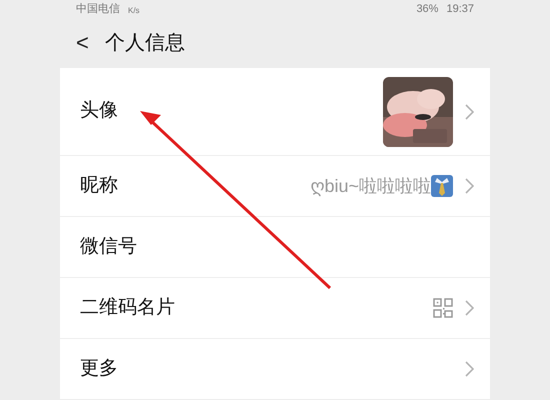 The height and width of the screenshot is (400, 550). What do you see at coordinates (82, 43) in the screenshot?
I see `back-button: <` at bounding box center [82, 43].